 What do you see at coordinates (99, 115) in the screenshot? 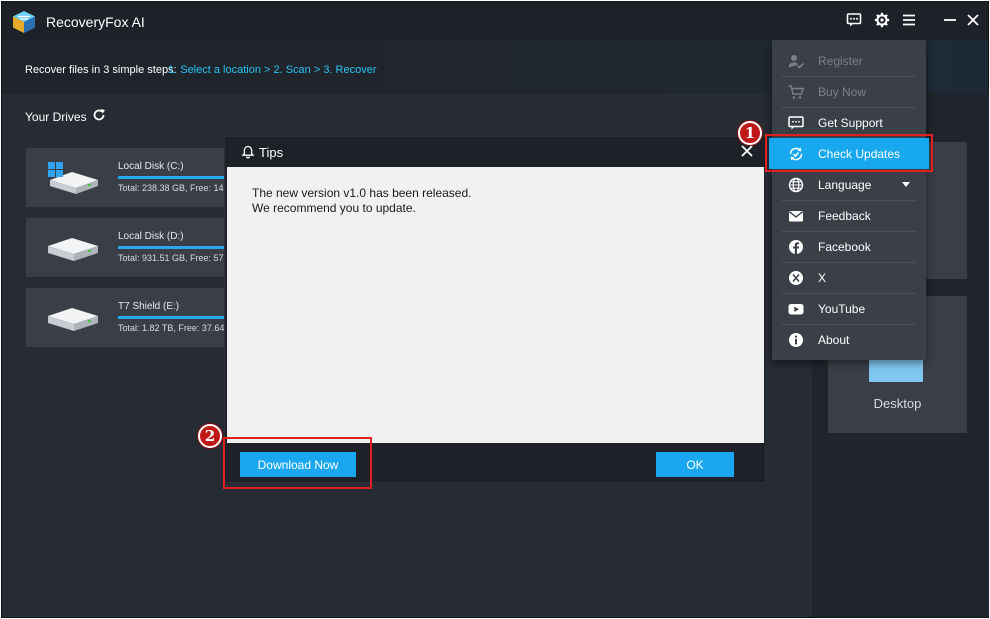
I see `refresh-icon` at bounding box center [99, 115].